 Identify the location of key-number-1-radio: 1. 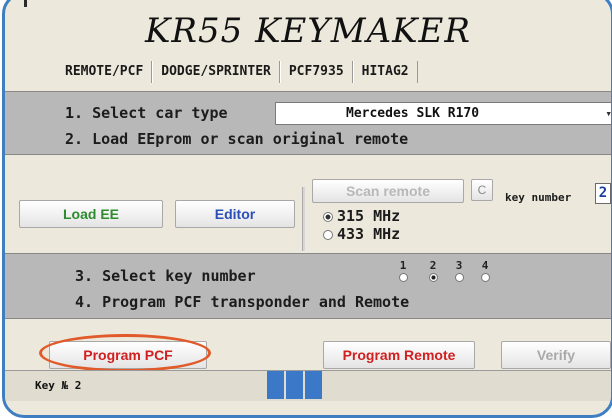
(403, 270).